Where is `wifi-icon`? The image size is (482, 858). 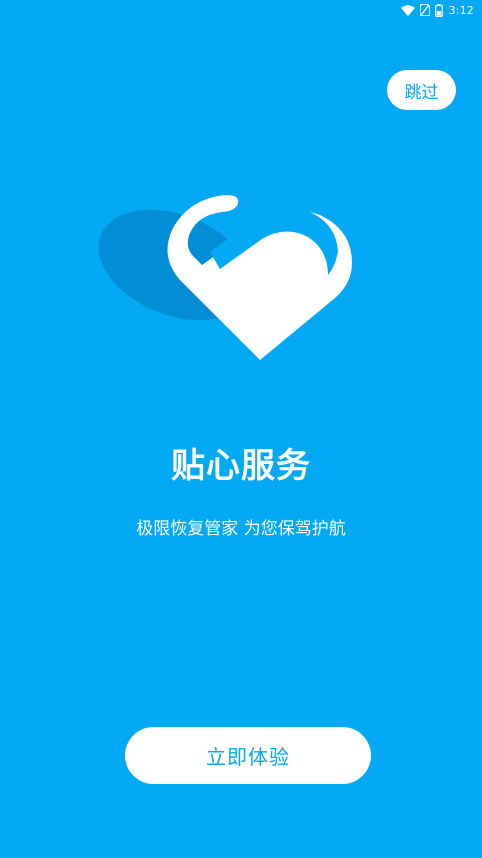
wifi-icon is located at coordinates (408, 10).